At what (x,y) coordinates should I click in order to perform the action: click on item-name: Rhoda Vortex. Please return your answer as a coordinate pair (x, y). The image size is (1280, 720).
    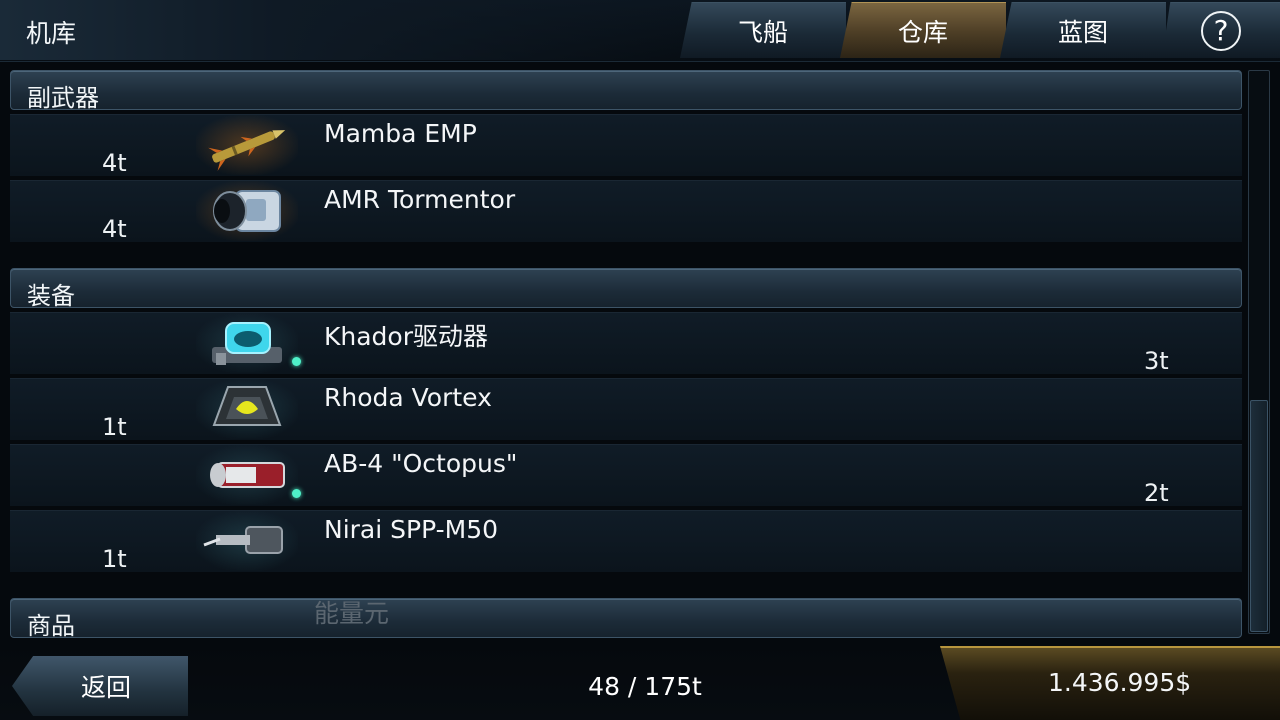
    Looking at the image, I should click on (408, 397).